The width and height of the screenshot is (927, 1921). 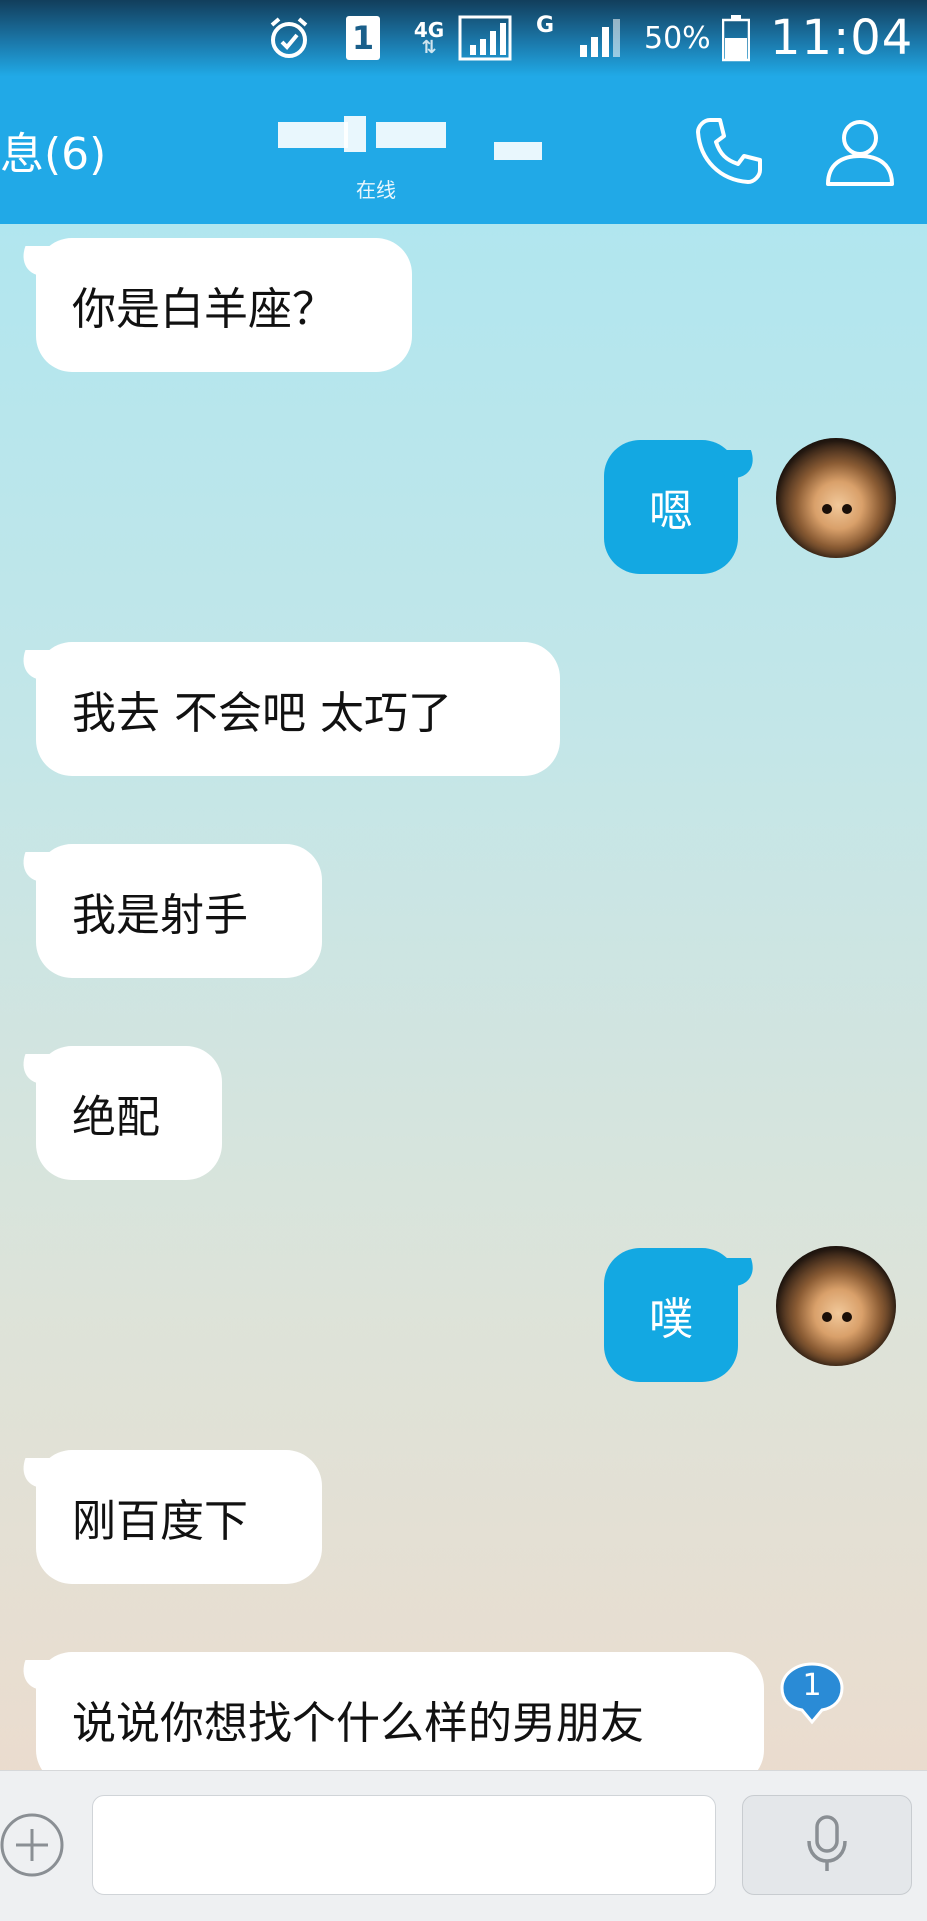 What do you see at coordinates (376, 190) in the screenshot?
I see `contact-status: 在线` at bounding box center [376, 190].